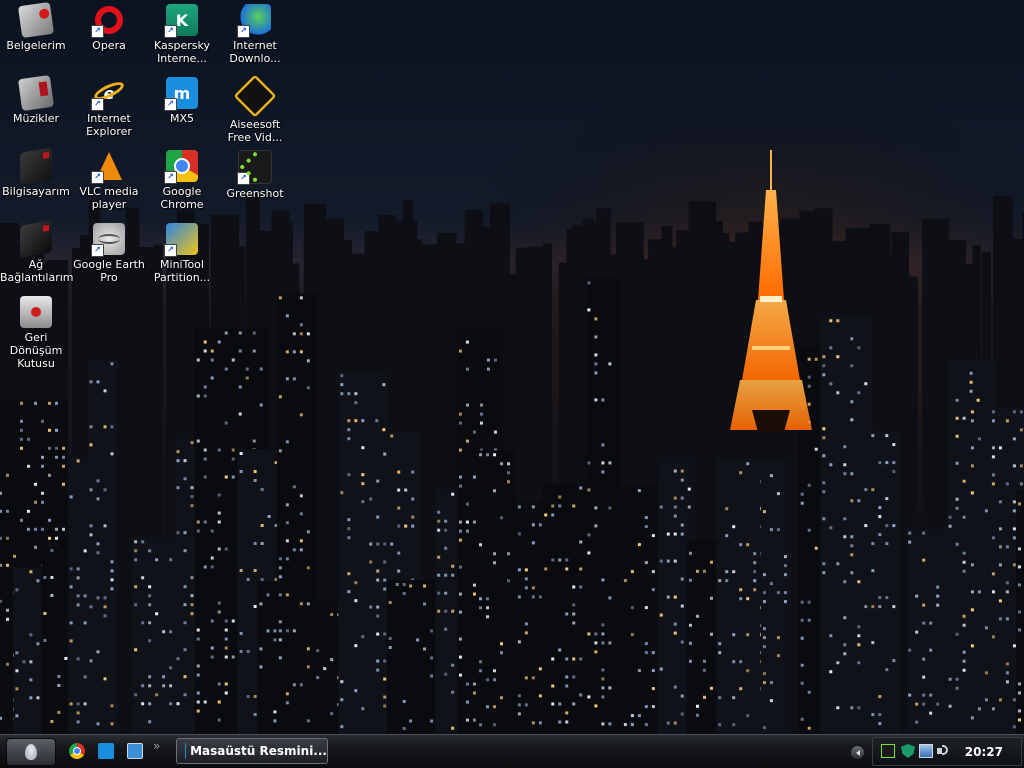 This screenshot has width=1024, height=768. What do you see at coordinates (37, 271) in the screenshot?
I see `icon-label: Ağ Bağlantılarım` at bounding box center [37, 271].